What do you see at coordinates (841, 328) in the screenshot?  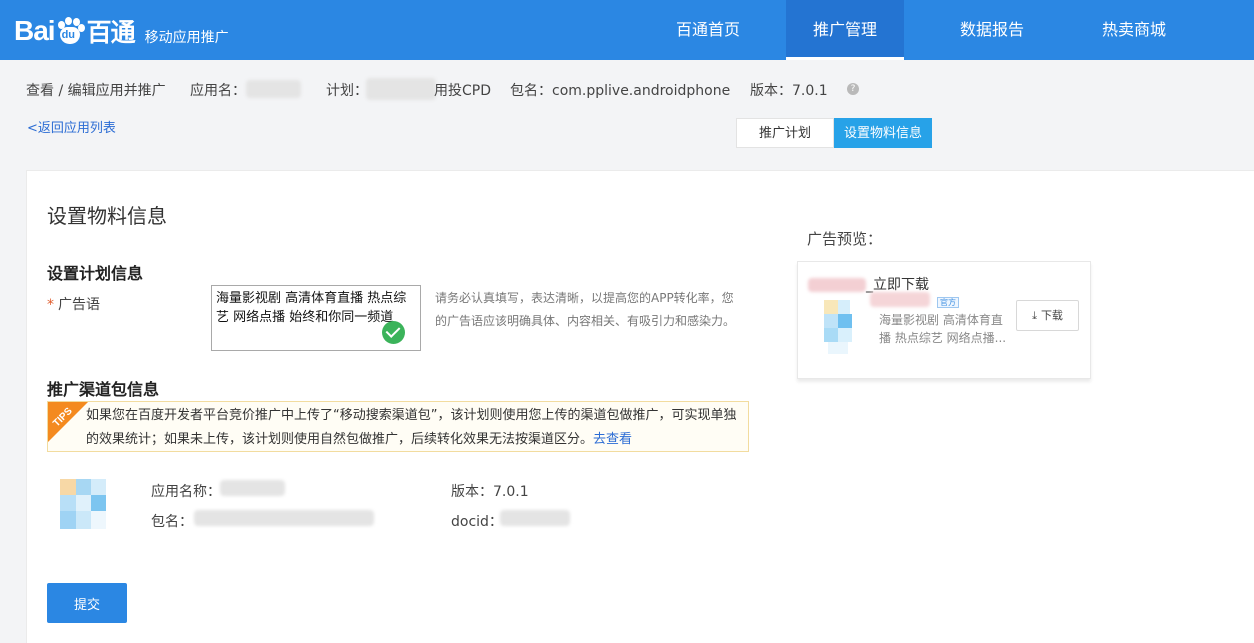 I see `preview-app-icon` at bounding box center [841, 328].